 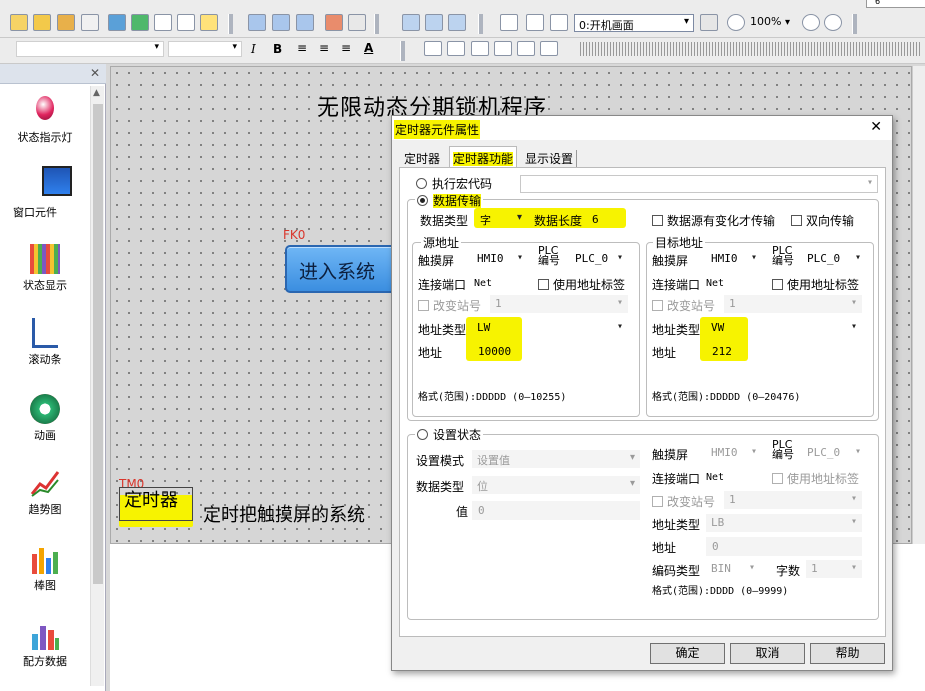 What do you see at coordinates (40, 212) in the screenshot?
I see `panel-item-window: 窗口元件` at bounding box center [40, 212].